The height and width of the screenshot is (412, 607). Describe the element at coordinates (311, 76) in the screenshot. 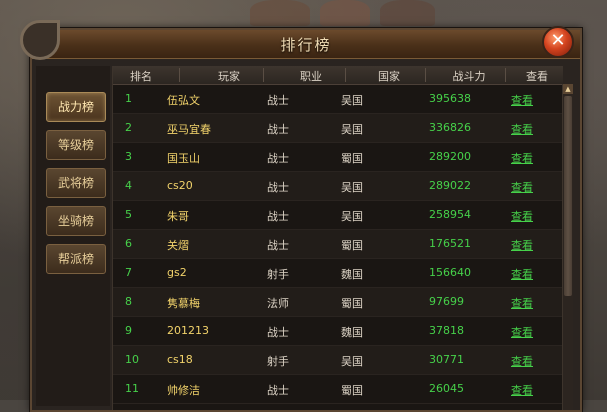

I see `header-job: 职业` at that location.